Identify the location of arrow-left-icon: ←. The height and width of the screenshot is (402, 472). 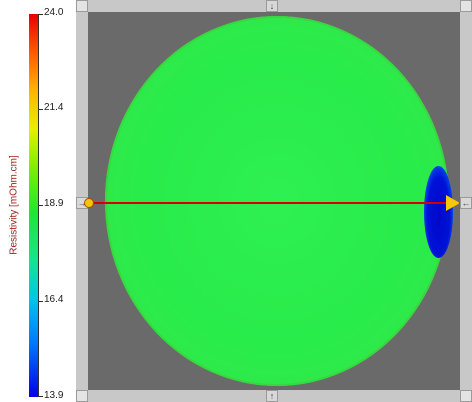
(466, 203).